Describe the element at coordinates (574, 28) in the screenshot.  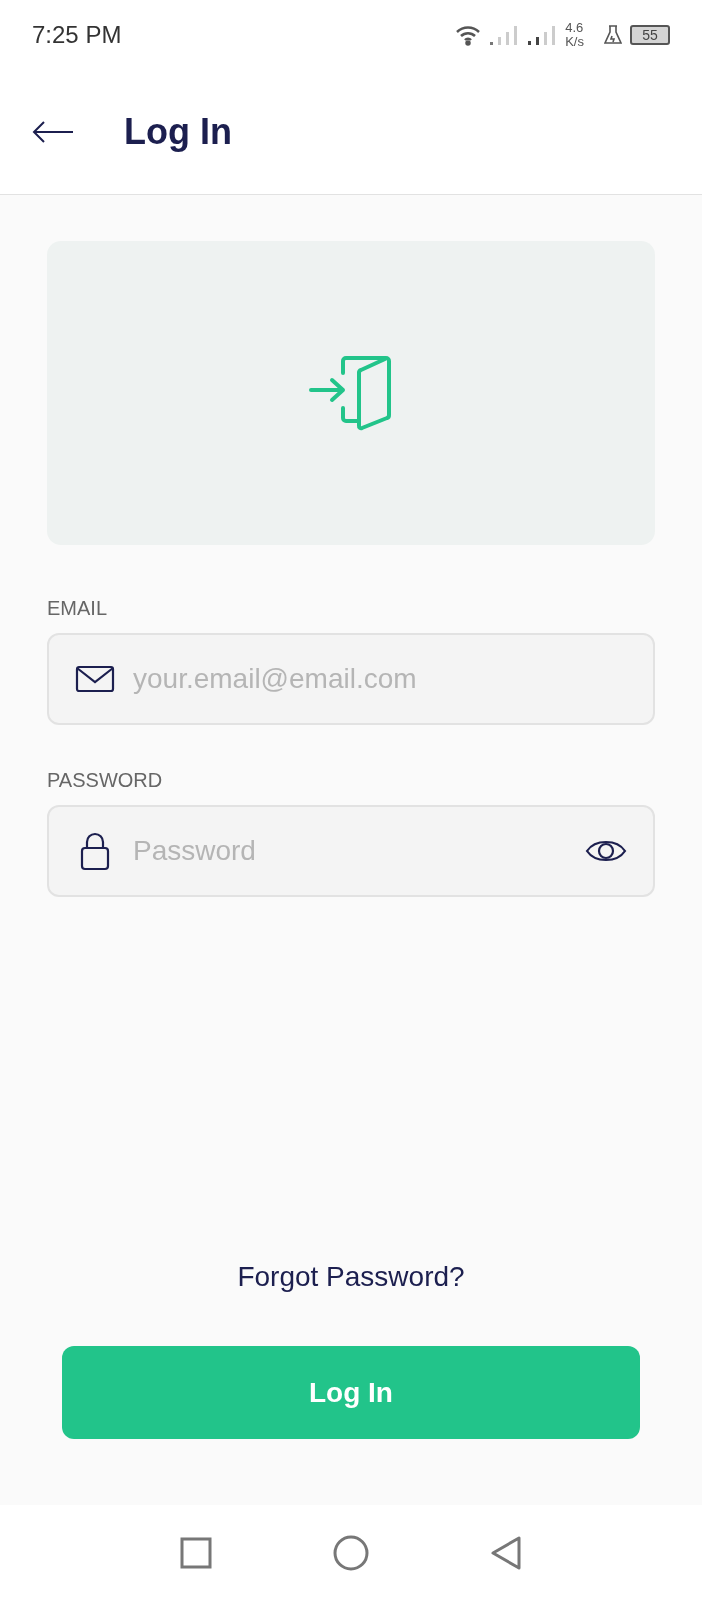
I see `network-speed: 4.6` at that location.